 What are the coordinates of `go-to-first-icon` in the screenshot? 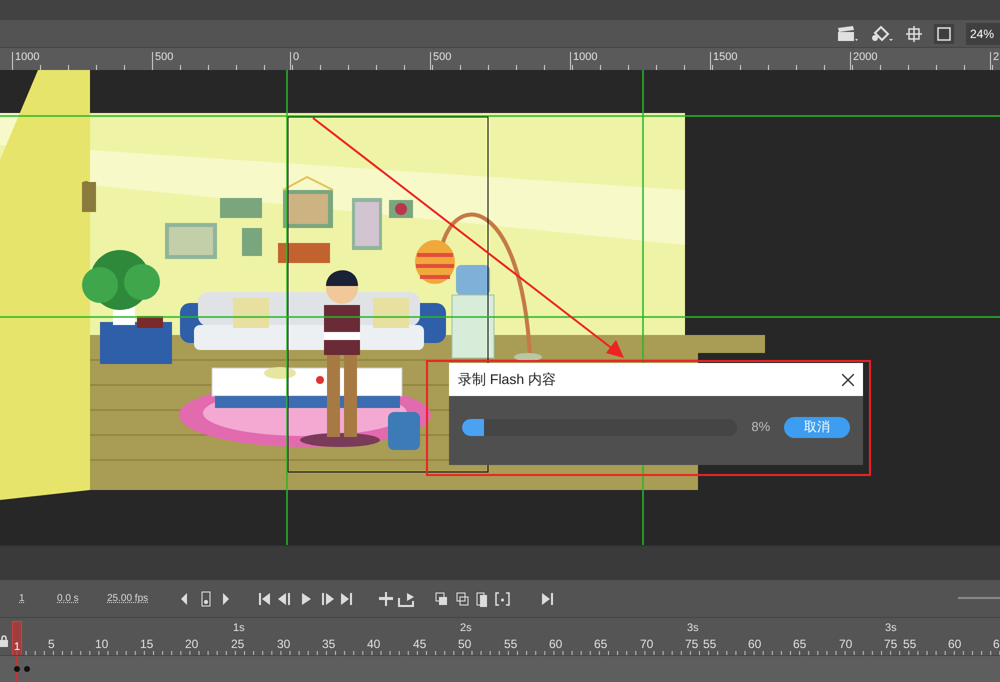 It's located at (264, 599).